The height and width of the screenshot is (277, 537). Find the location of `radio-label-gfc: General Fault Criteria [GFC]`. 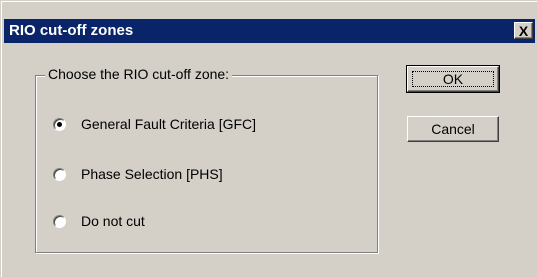

radio-label-gfc: General Fault Criteria [GFC] is located at coordinates (168, 124).